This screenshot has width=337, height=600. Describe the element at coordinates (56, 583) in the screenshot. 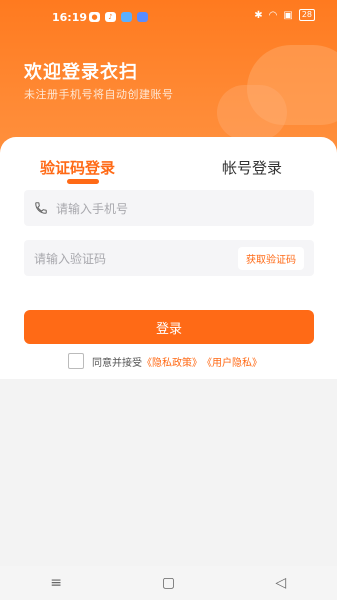

I see `menu-icon: ≡` at that location.